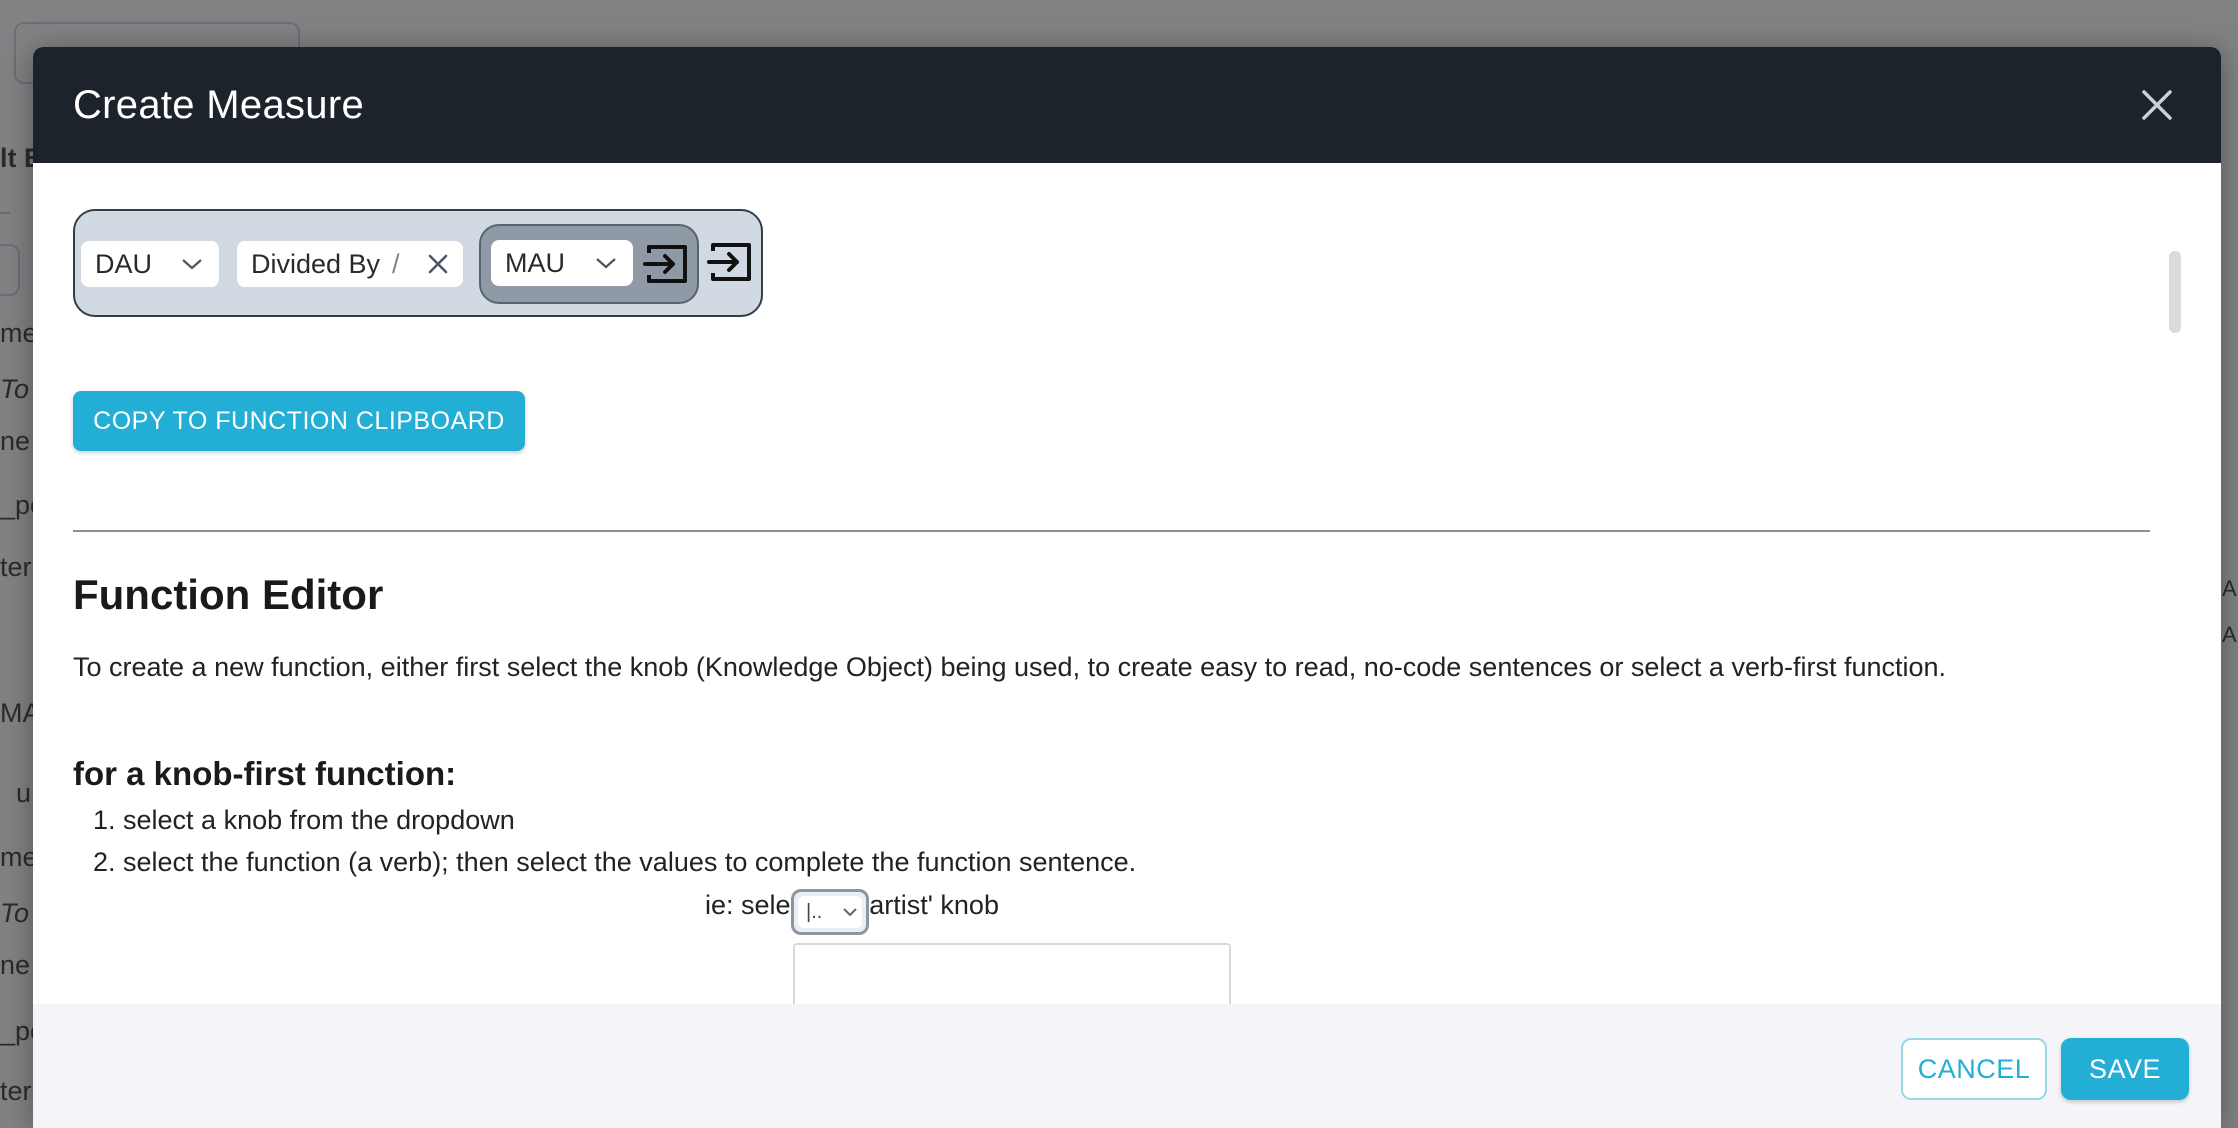 The height and width of the screenshot is (1128, 2238). I want to click on modal-title: Create Measure, so click(218, 104).